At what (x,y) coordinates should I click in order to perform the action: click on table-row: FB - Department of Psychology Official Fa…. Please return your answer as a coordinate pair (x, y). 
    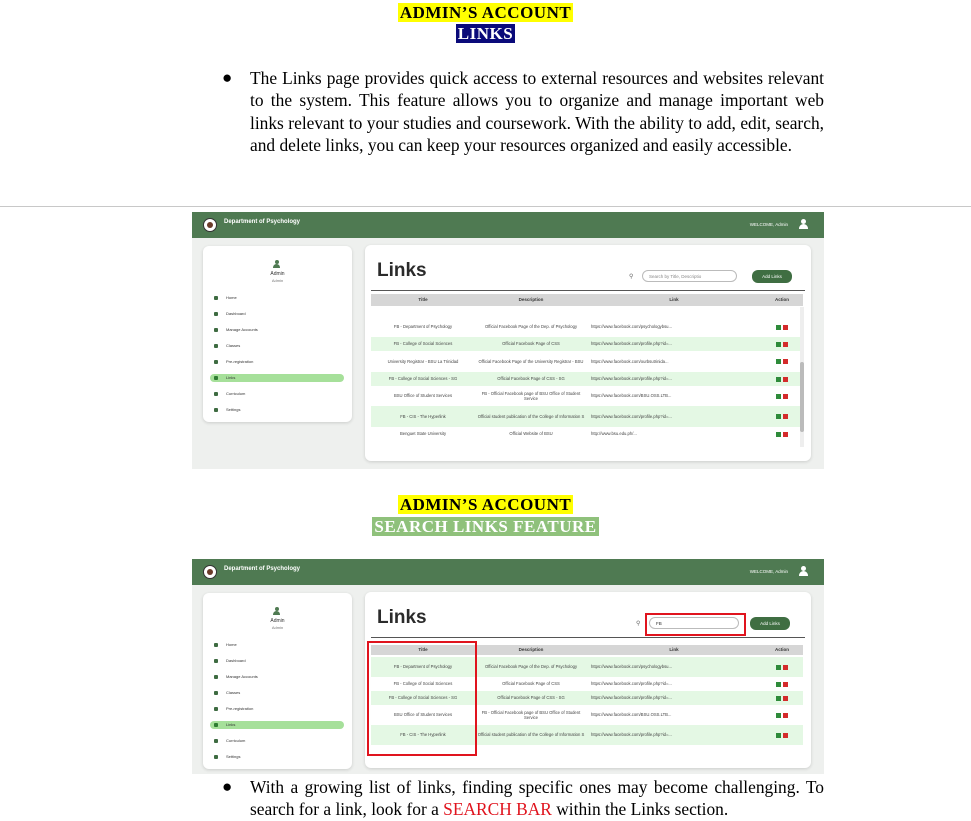
    Looking at the image, I should click on (587, 327).